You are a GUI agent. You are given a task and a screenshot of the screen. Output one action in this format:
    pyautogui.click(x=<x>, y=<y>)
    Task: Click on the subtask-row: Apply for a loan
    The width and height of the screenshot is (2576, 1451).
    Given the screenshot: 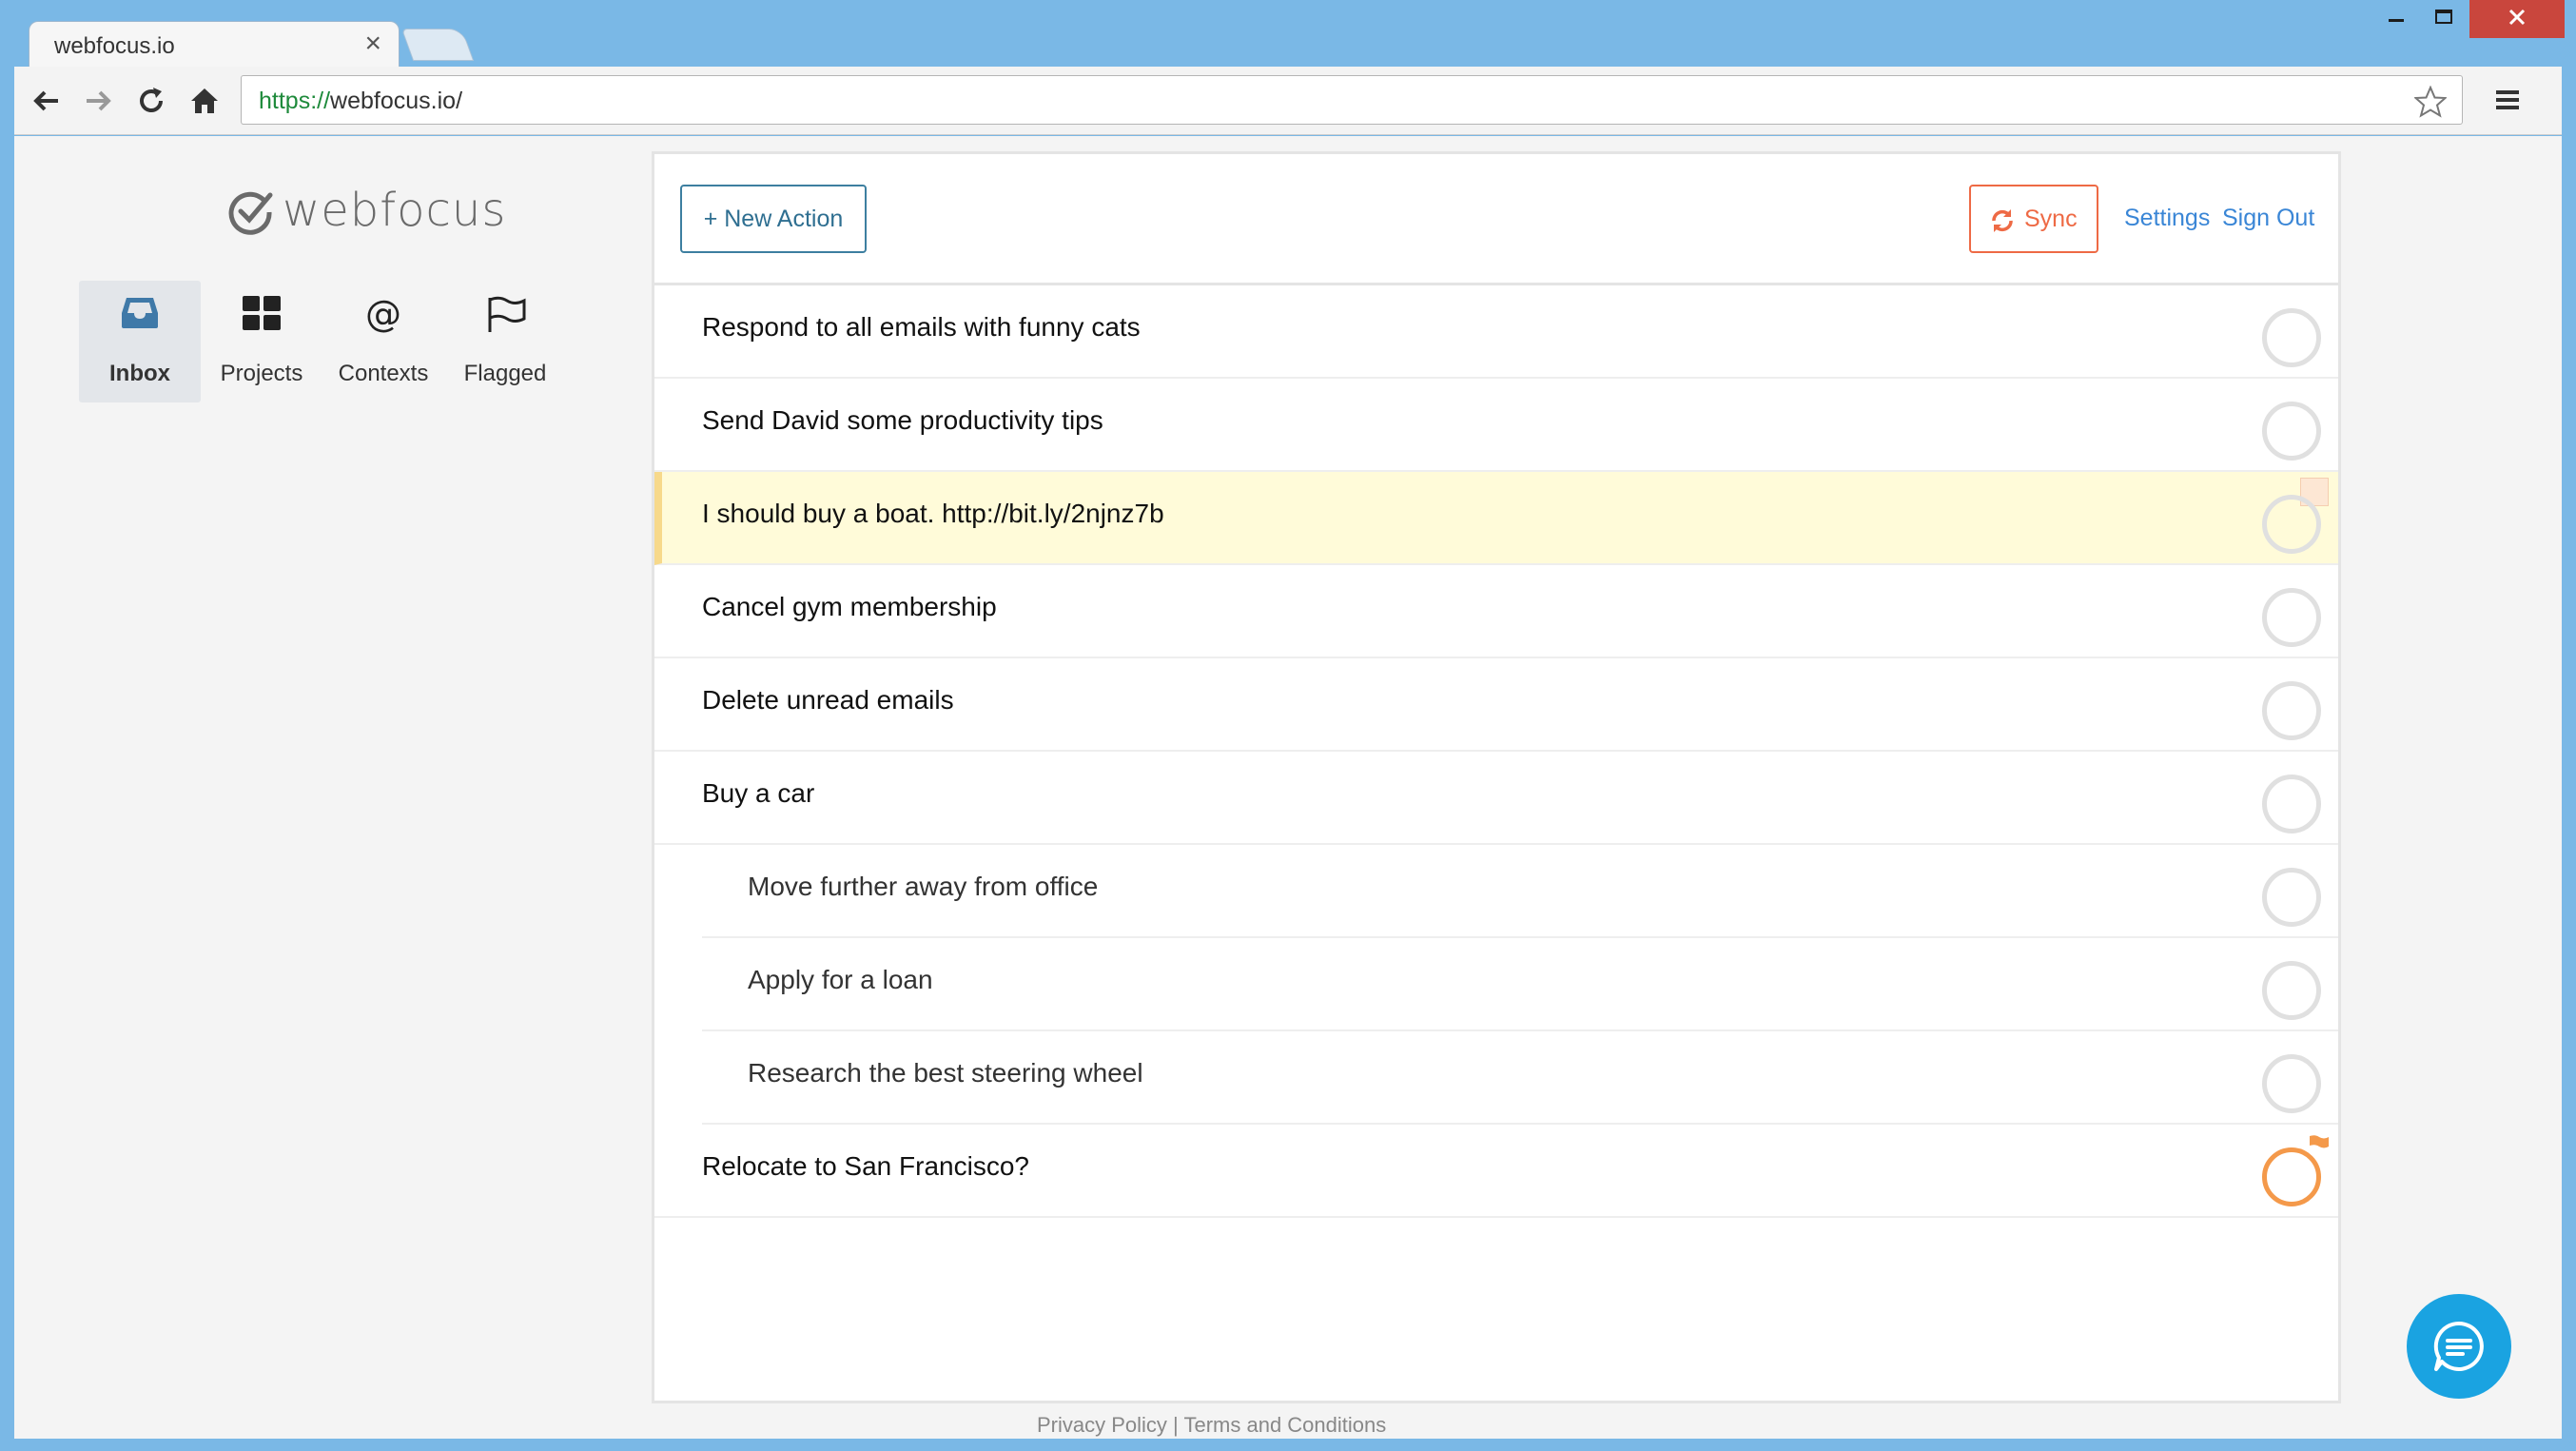 What is the action you would take?
    pyautogui.click(x=1520, y=984)
    